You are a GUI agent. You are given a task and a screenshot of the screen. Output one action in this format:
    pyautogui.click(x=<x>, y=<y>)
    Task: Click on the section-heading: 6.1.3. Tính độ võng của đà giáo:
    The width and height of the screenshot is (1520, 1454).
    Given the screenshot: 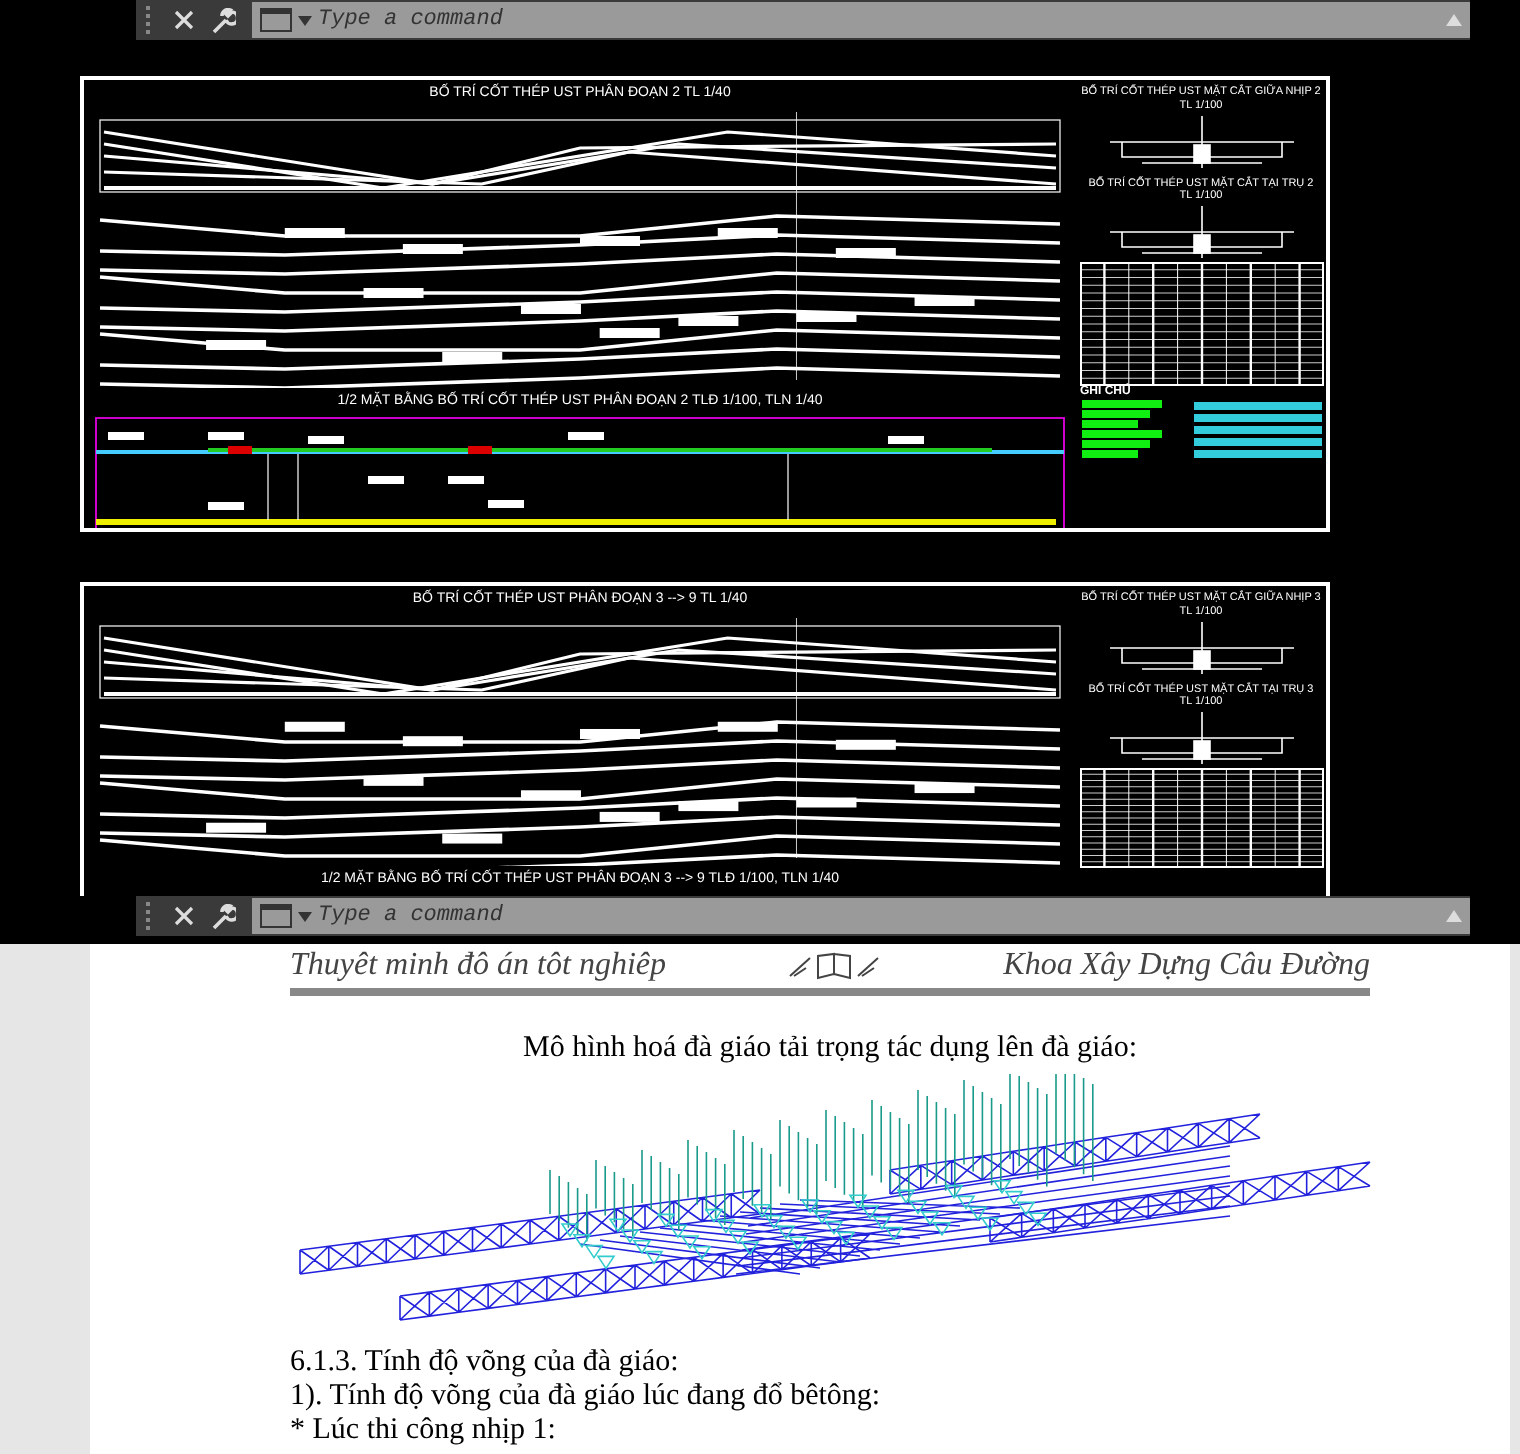 What is the action you would take?
    pyautogui.click(x=485, y=1363)
    